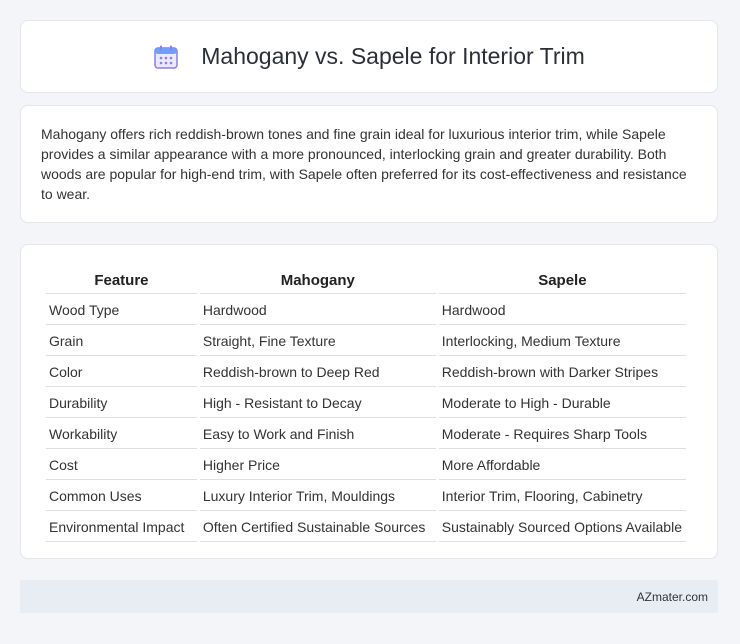 The height and width of the screenshot is (644, 740). Describe the element at coordinates (317, 496) in the screenshot. I see `cell-mahogany: Luxury Interior Trim, Mouldings` at that location.